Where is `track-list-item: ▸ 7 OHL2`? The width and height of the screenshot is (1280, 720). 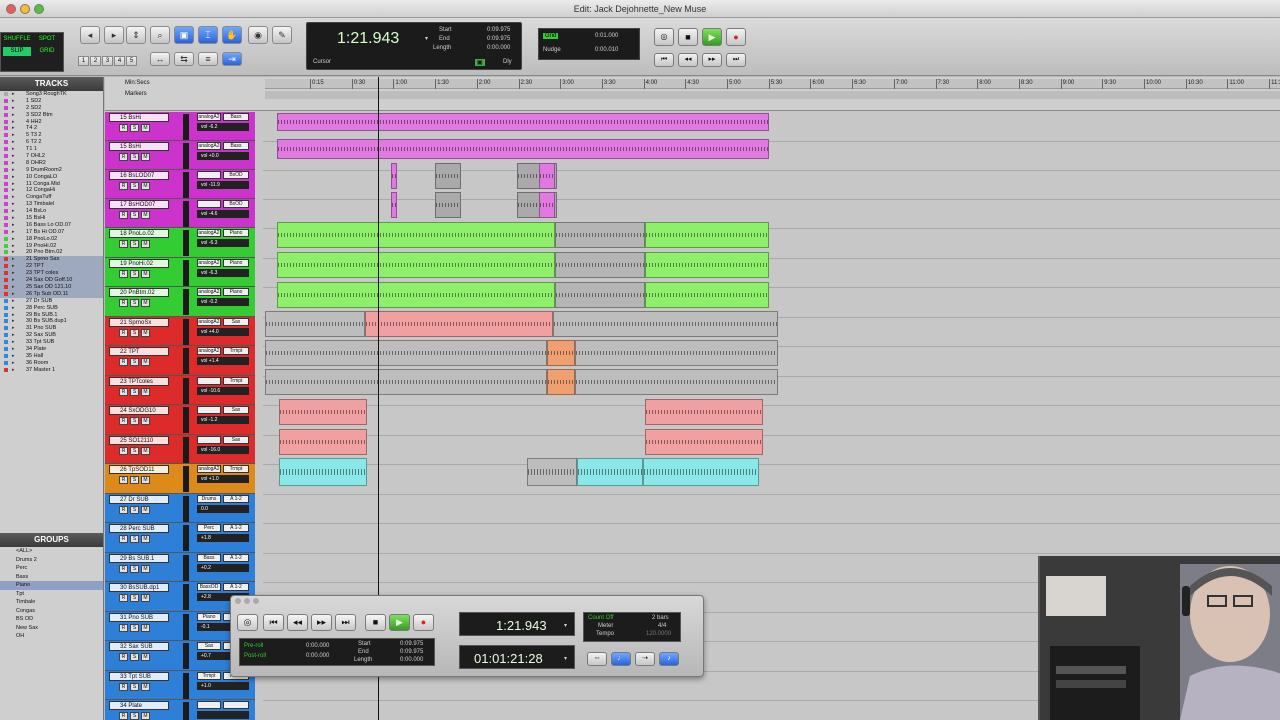 track-list-item: ▸ 7 OHL2 is located at coordinates (51, 156).